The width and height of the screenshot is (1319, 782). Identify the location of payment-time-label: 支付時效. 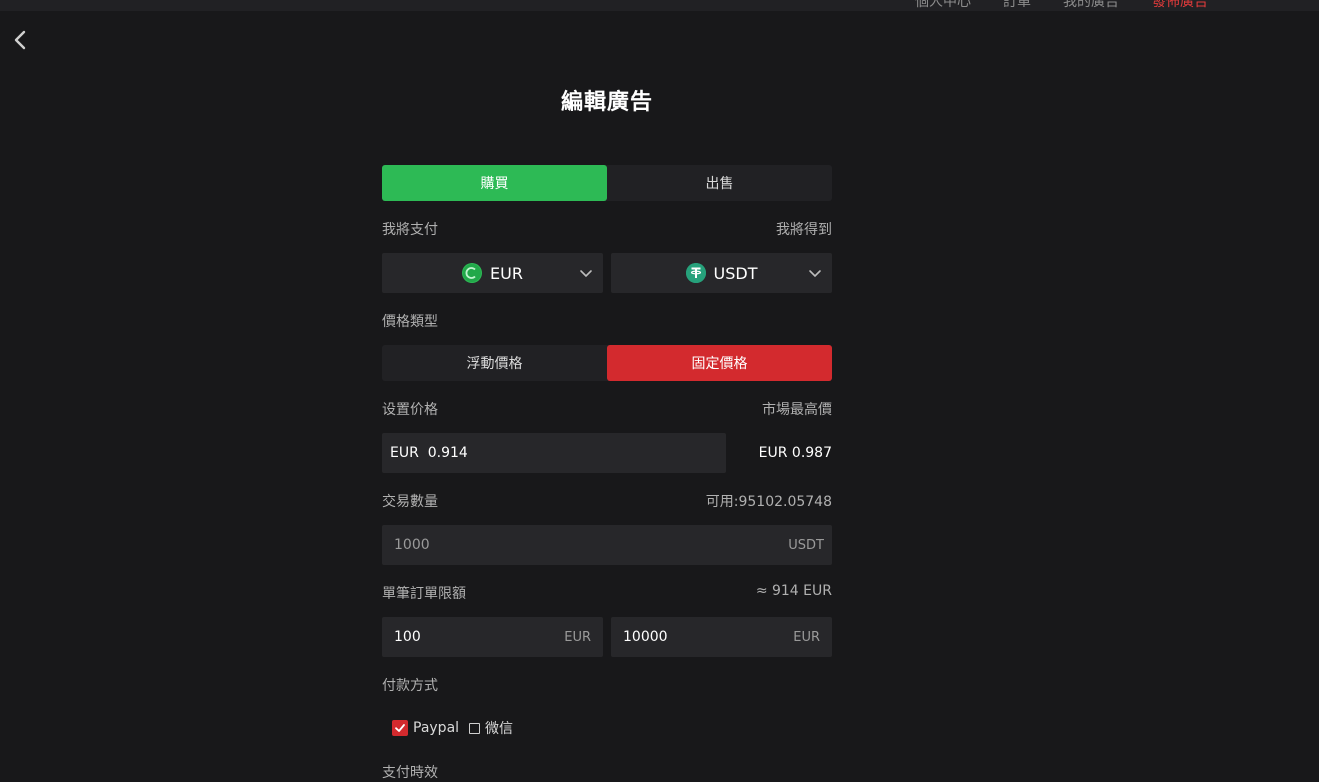
(410, 773).